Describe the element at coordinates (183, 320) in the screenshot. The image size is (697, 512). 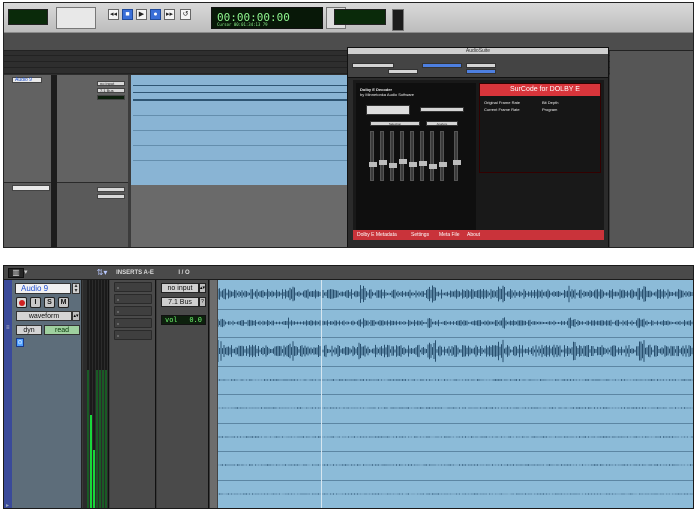
I see `volume-display: vol 0.0` at that location.